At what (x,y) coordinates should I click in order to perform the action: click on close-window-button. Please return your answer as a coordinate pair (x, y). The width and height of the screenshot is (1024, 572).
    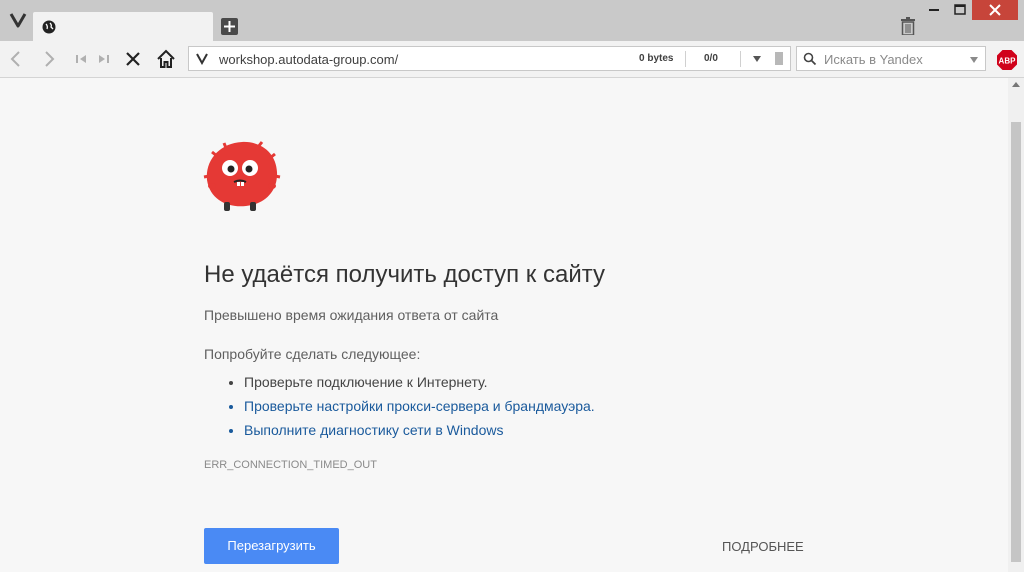
    Looking at the image, I should click on (995, 10).